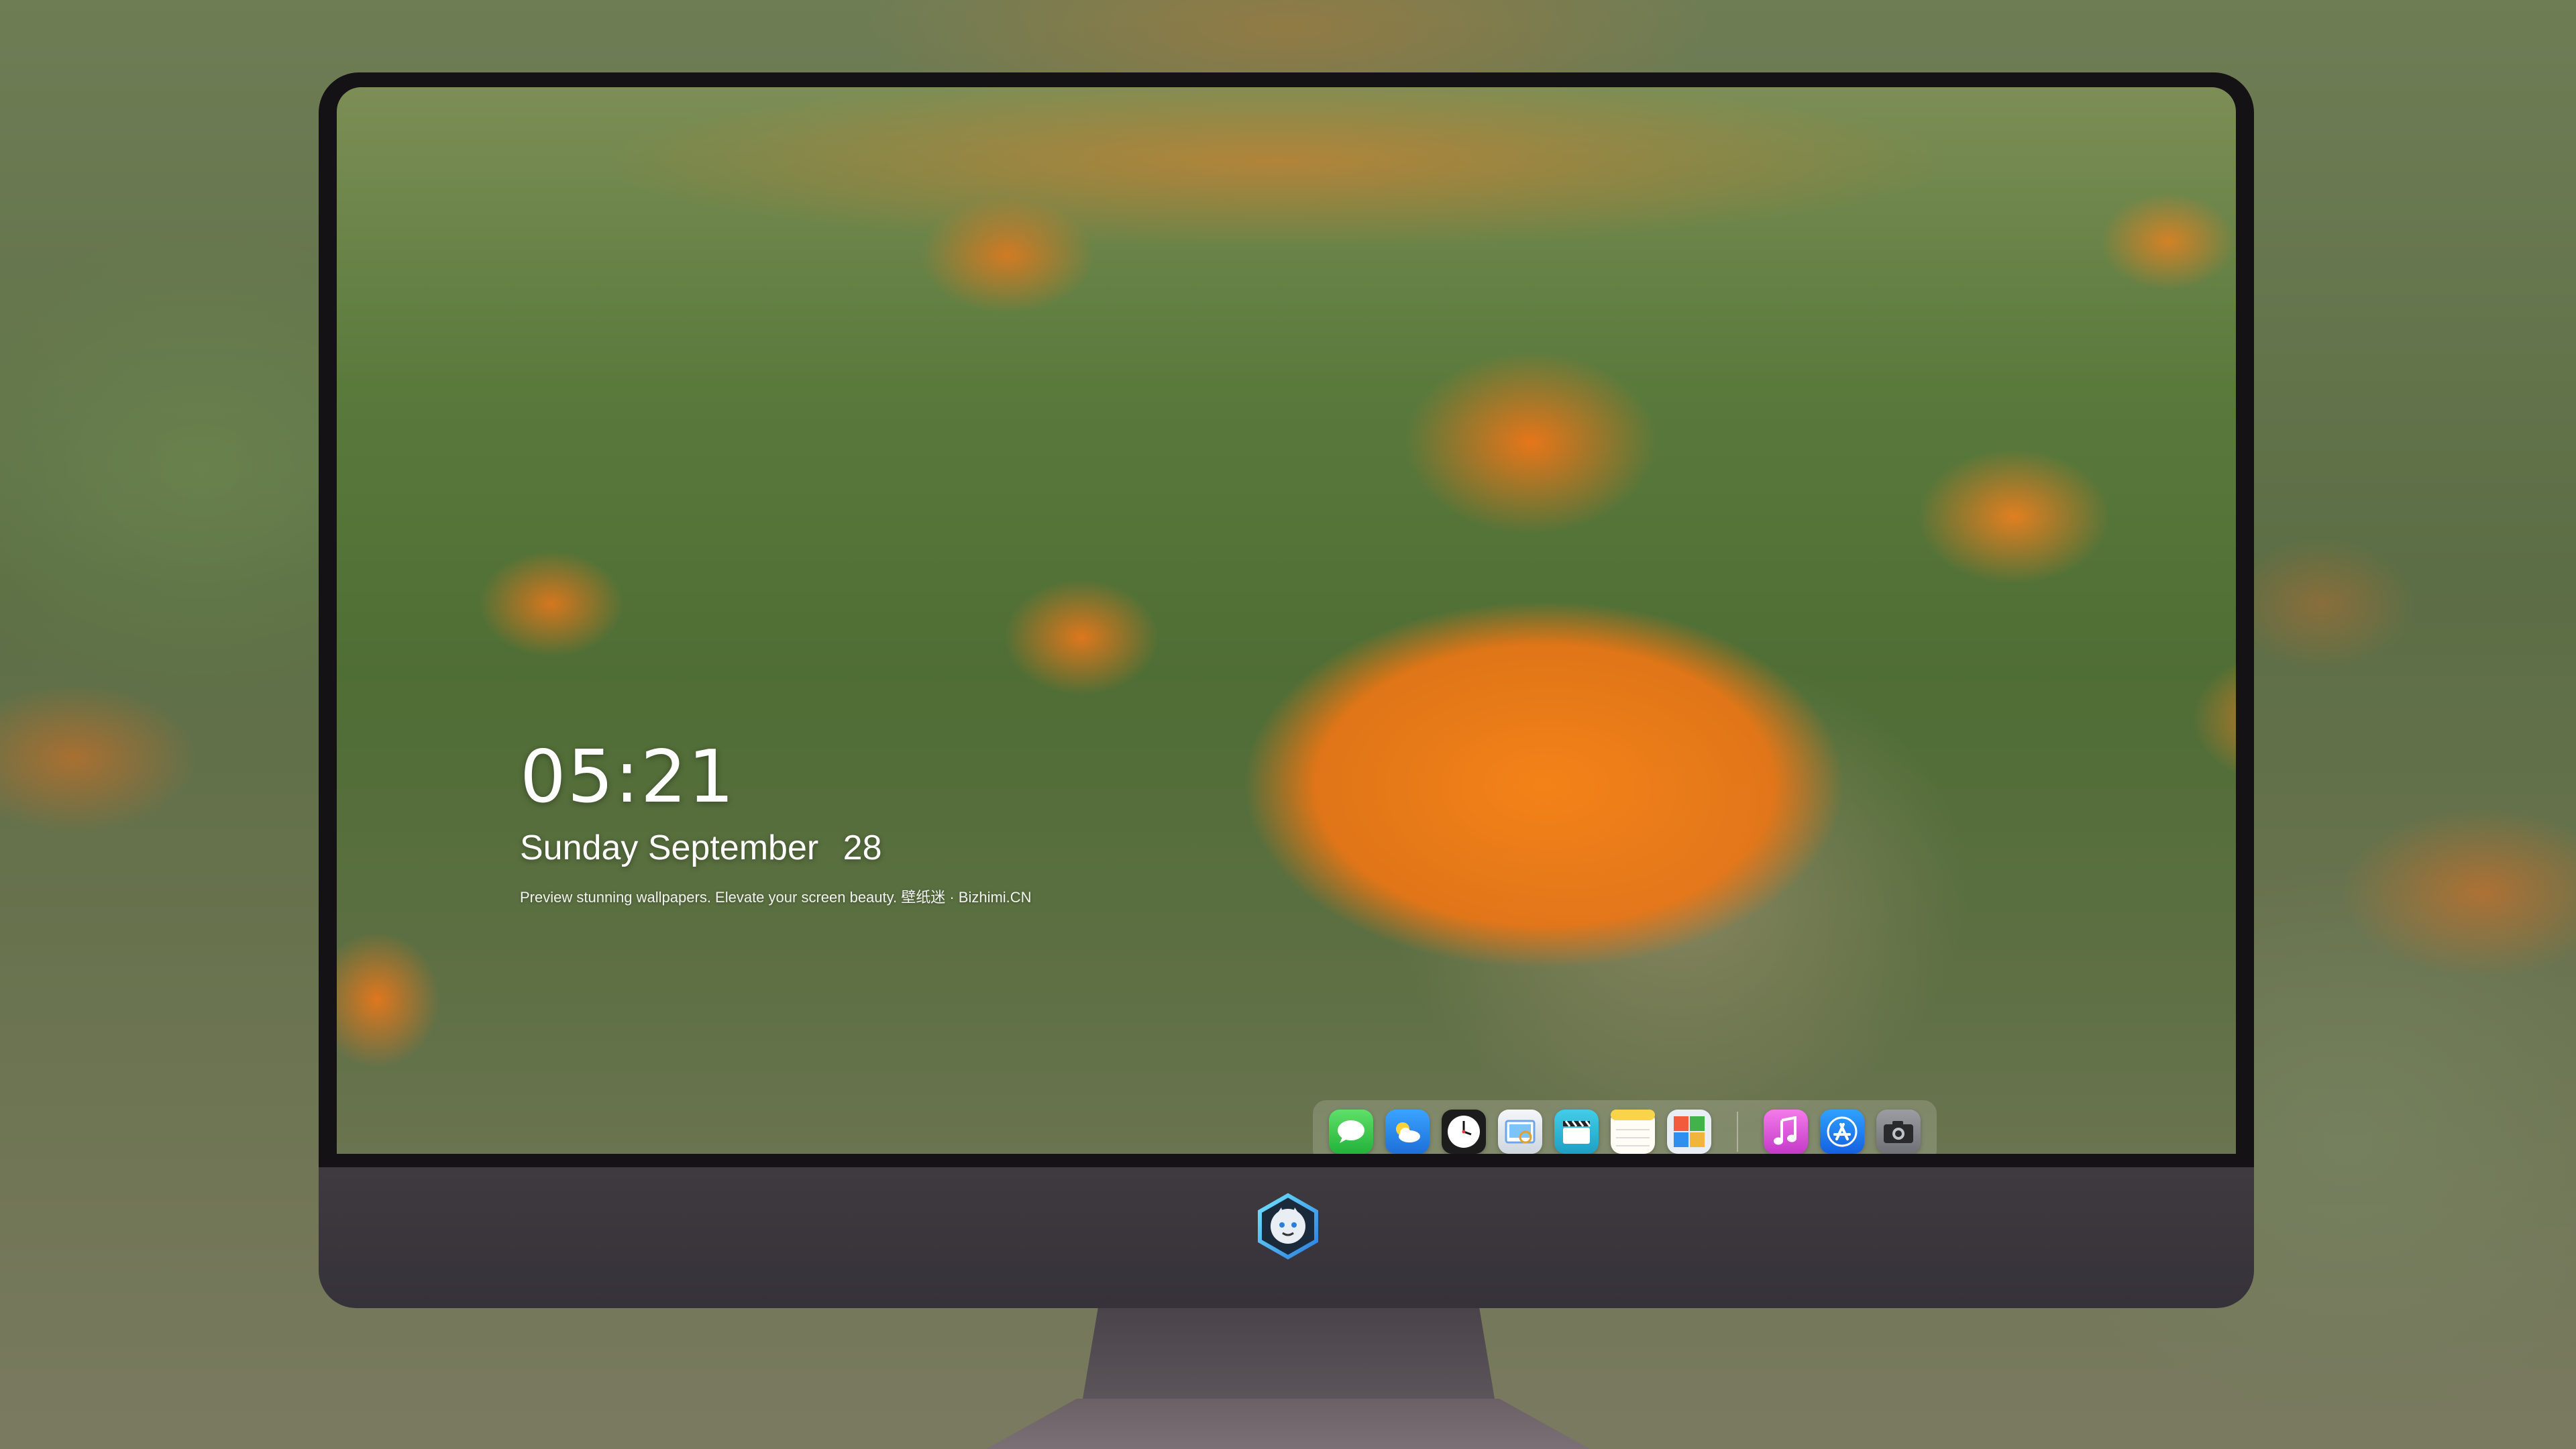 The width and height of the screenshot is (2576, 1449). What do you see at coordinates (1737, 1132) in the screenshot?
I see `dock-separator` at bounding box center [1737, 1132].